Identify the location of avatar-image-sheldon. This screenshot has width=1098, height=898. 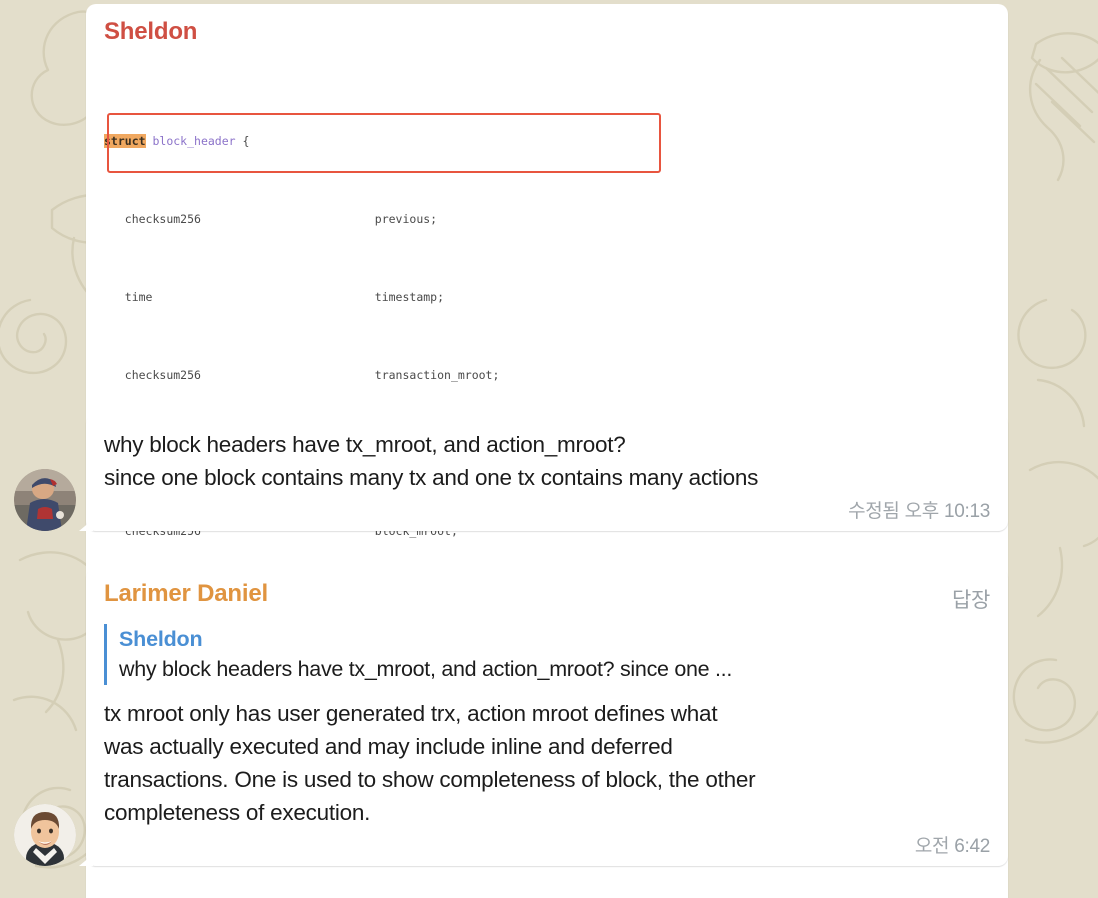
(45, 500).